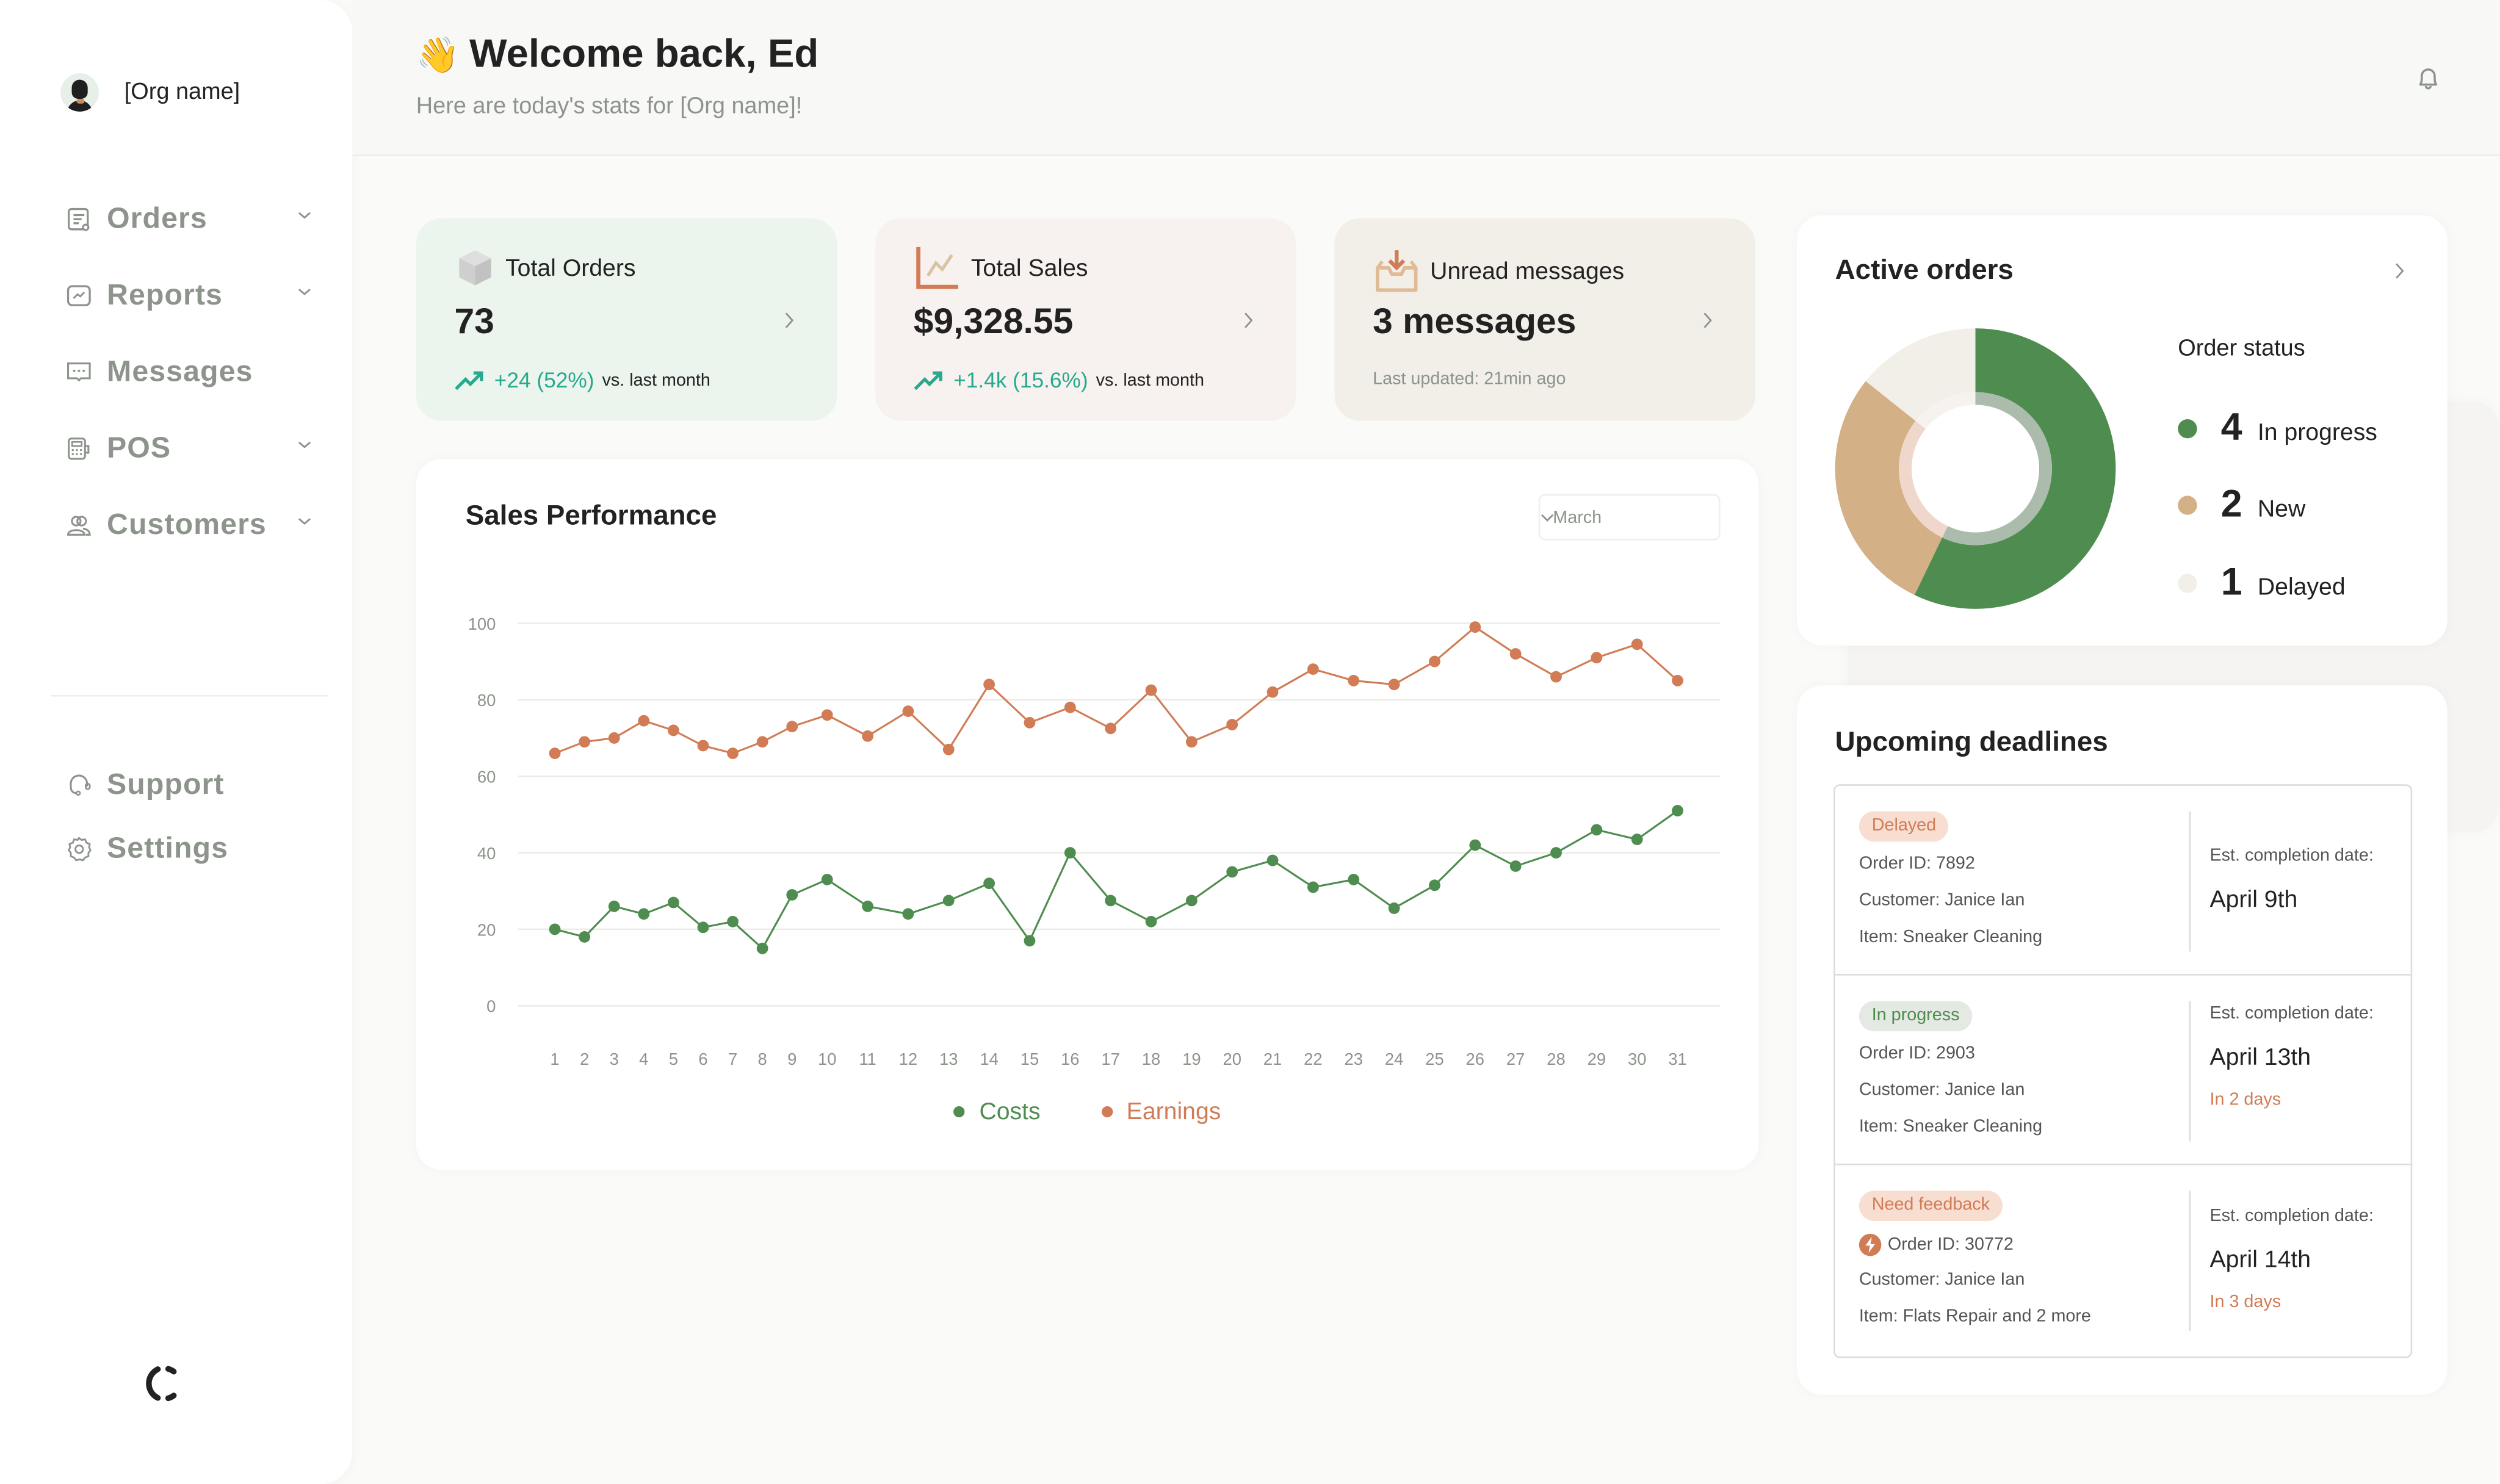  What do you see at coordinates (190, 524) in the screenshot?
I see `sidebar-item-customers: Customers` at bounding box center [190, 524].